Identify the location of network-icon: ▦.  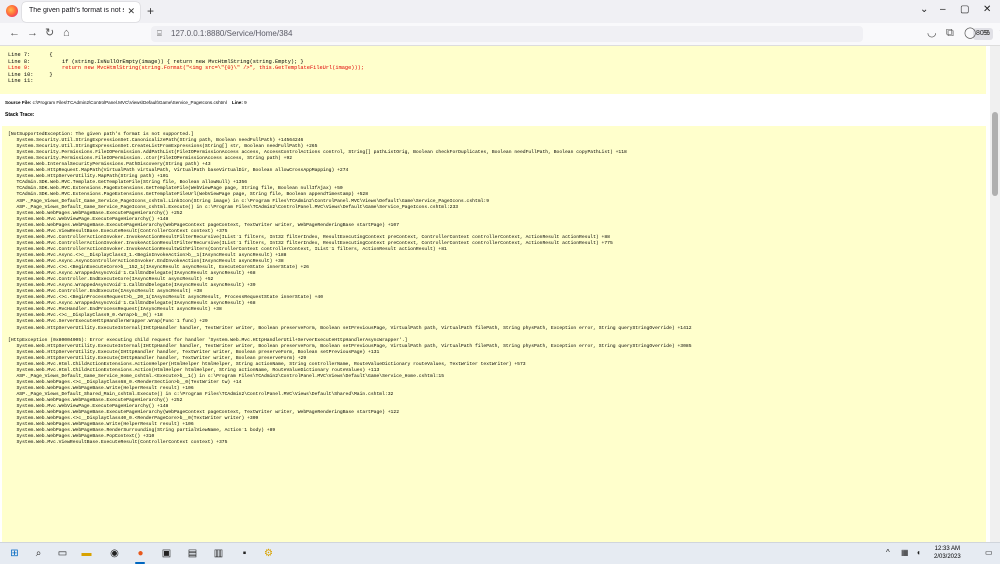
(905, 553).